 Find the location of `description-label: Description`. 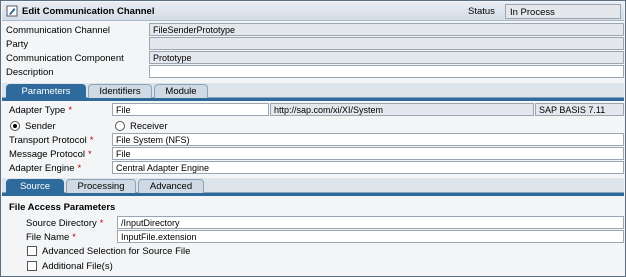

description-label: Description is located at coordinates (30, 72).